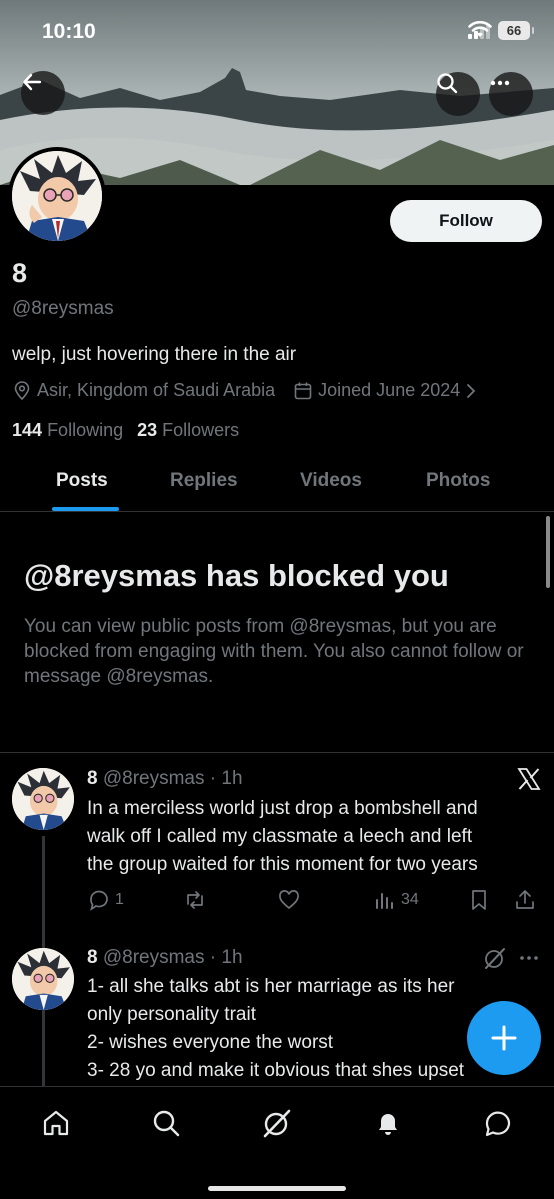  I want to click on followers-link: 23 Followers, so click(188, 430).